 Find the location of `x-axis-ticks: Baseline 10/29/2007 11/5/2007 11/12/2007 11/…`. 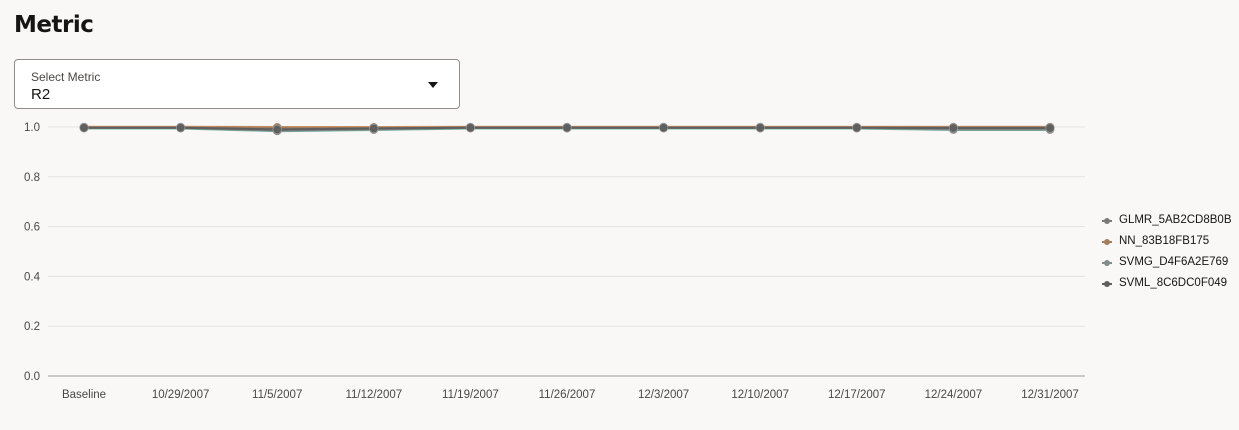

x-axis-ticks: Baseline 10/29/2007 11/5/2007 11/12/2007 11/… is located at coordinates (570, 395).